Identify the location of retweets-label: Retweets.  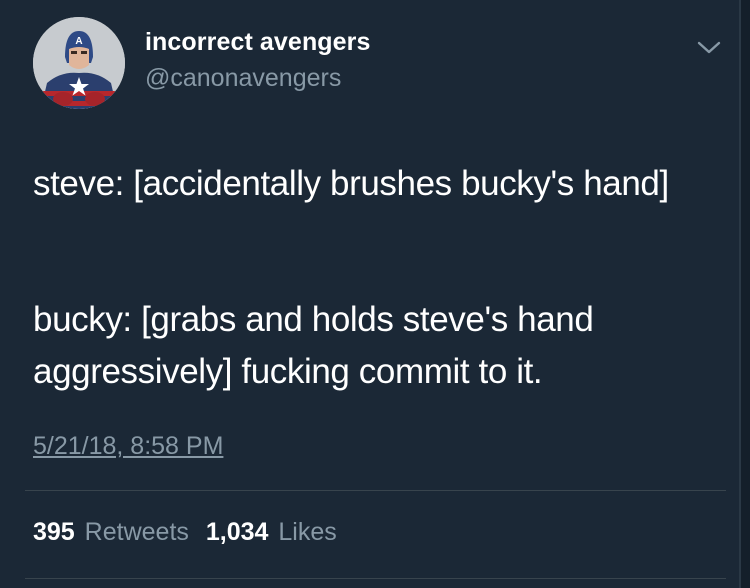
(136, 532).